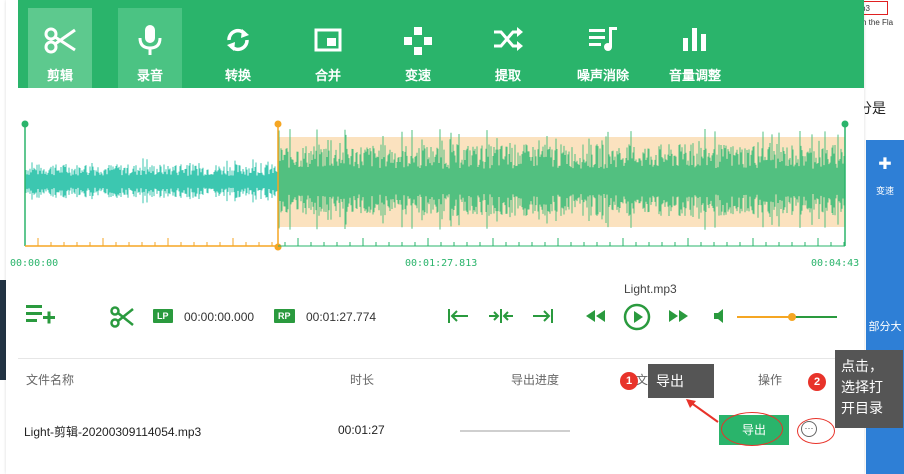 The image size is (904, 474). What do you see at coordinates (507, 75) in the screenshot?
I see `tool-label: 提取` at bounding box center [507, 75].